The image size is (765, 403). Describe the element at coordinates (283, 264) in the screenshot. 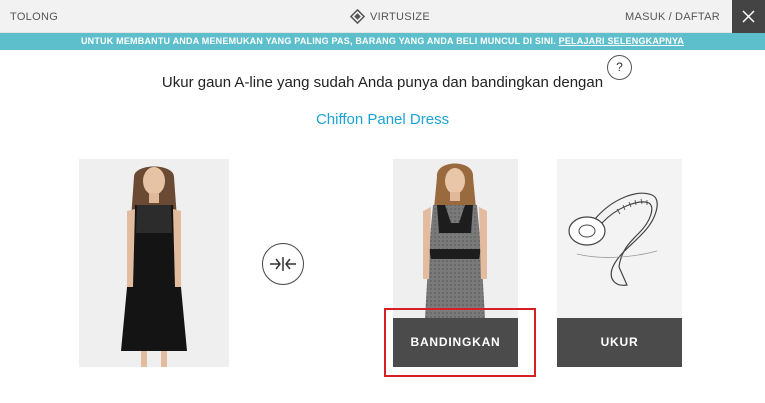

I see `compare-arrows-icon` at that location.